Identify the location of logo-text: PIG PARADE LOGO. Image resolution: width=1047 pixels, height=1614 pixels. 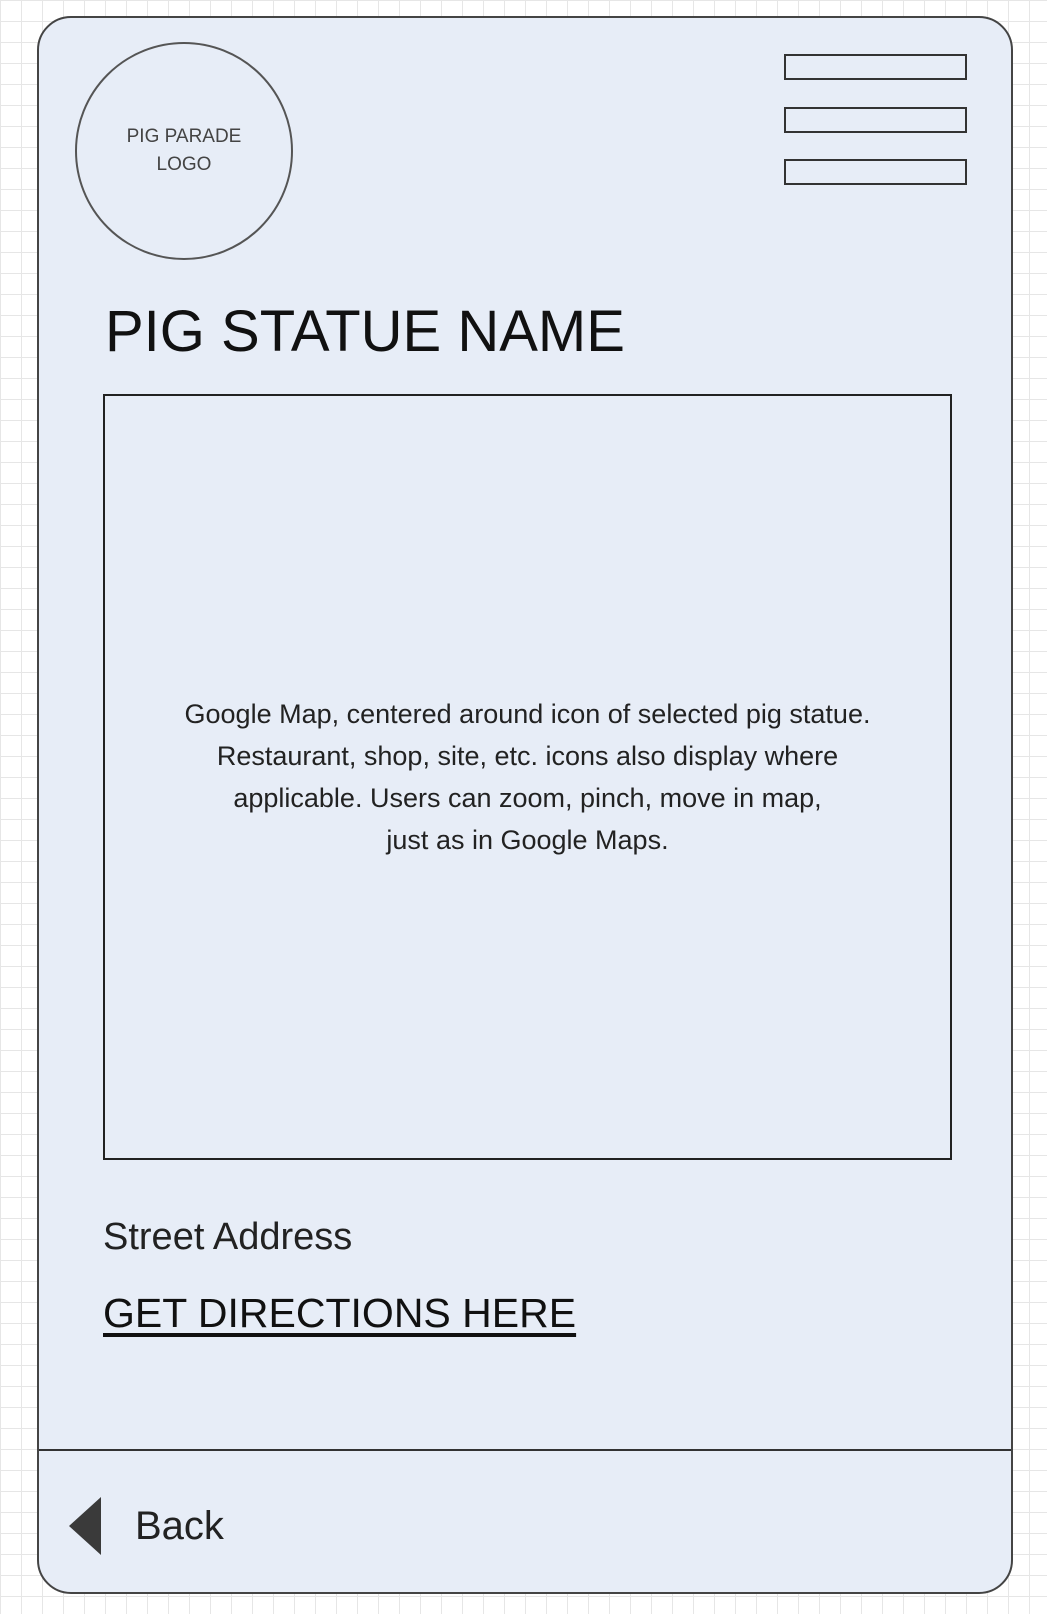
(184, 150).